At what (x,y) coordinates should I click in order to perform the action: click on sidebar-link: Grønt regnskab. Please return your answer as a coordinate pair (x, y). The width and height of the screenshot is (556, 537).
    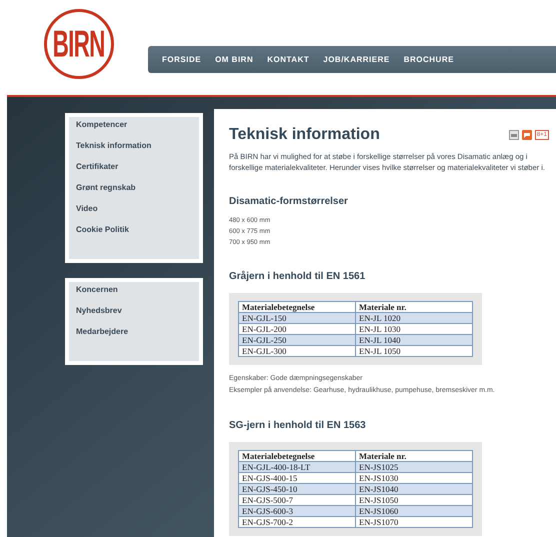
    Looking at the image, I should click on (134, 192).